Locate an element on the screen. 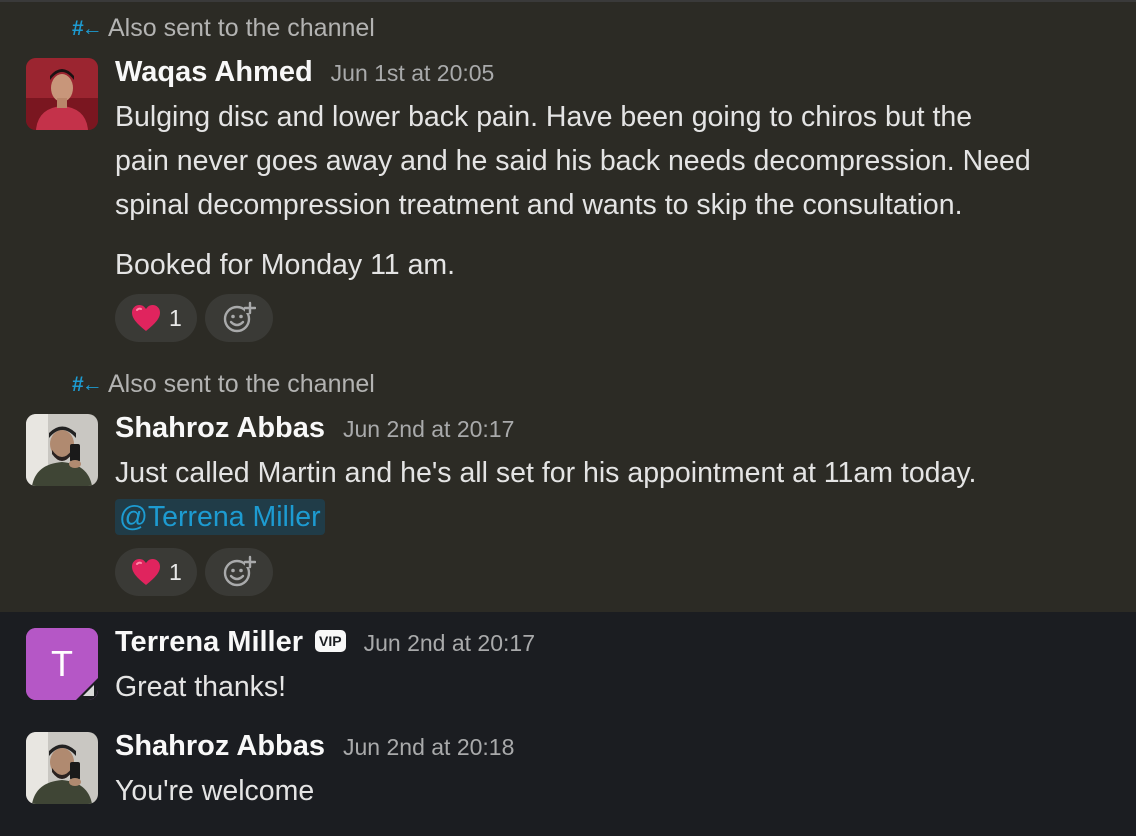 The width and height of the screenshot is (1136, 836). message-line: Great thanks! is located at coordinates (201, 687).